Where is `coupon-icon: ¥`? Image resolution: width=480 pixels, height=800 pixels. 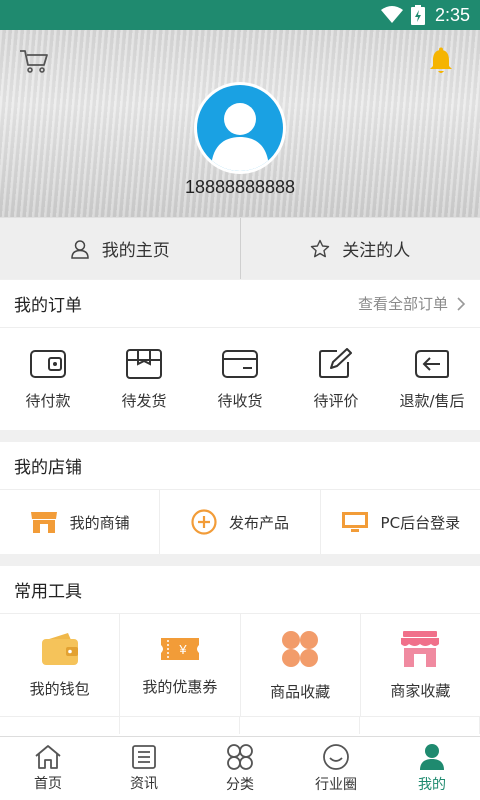
coupon-icon: ¥ is located at coordinates (179, 648).